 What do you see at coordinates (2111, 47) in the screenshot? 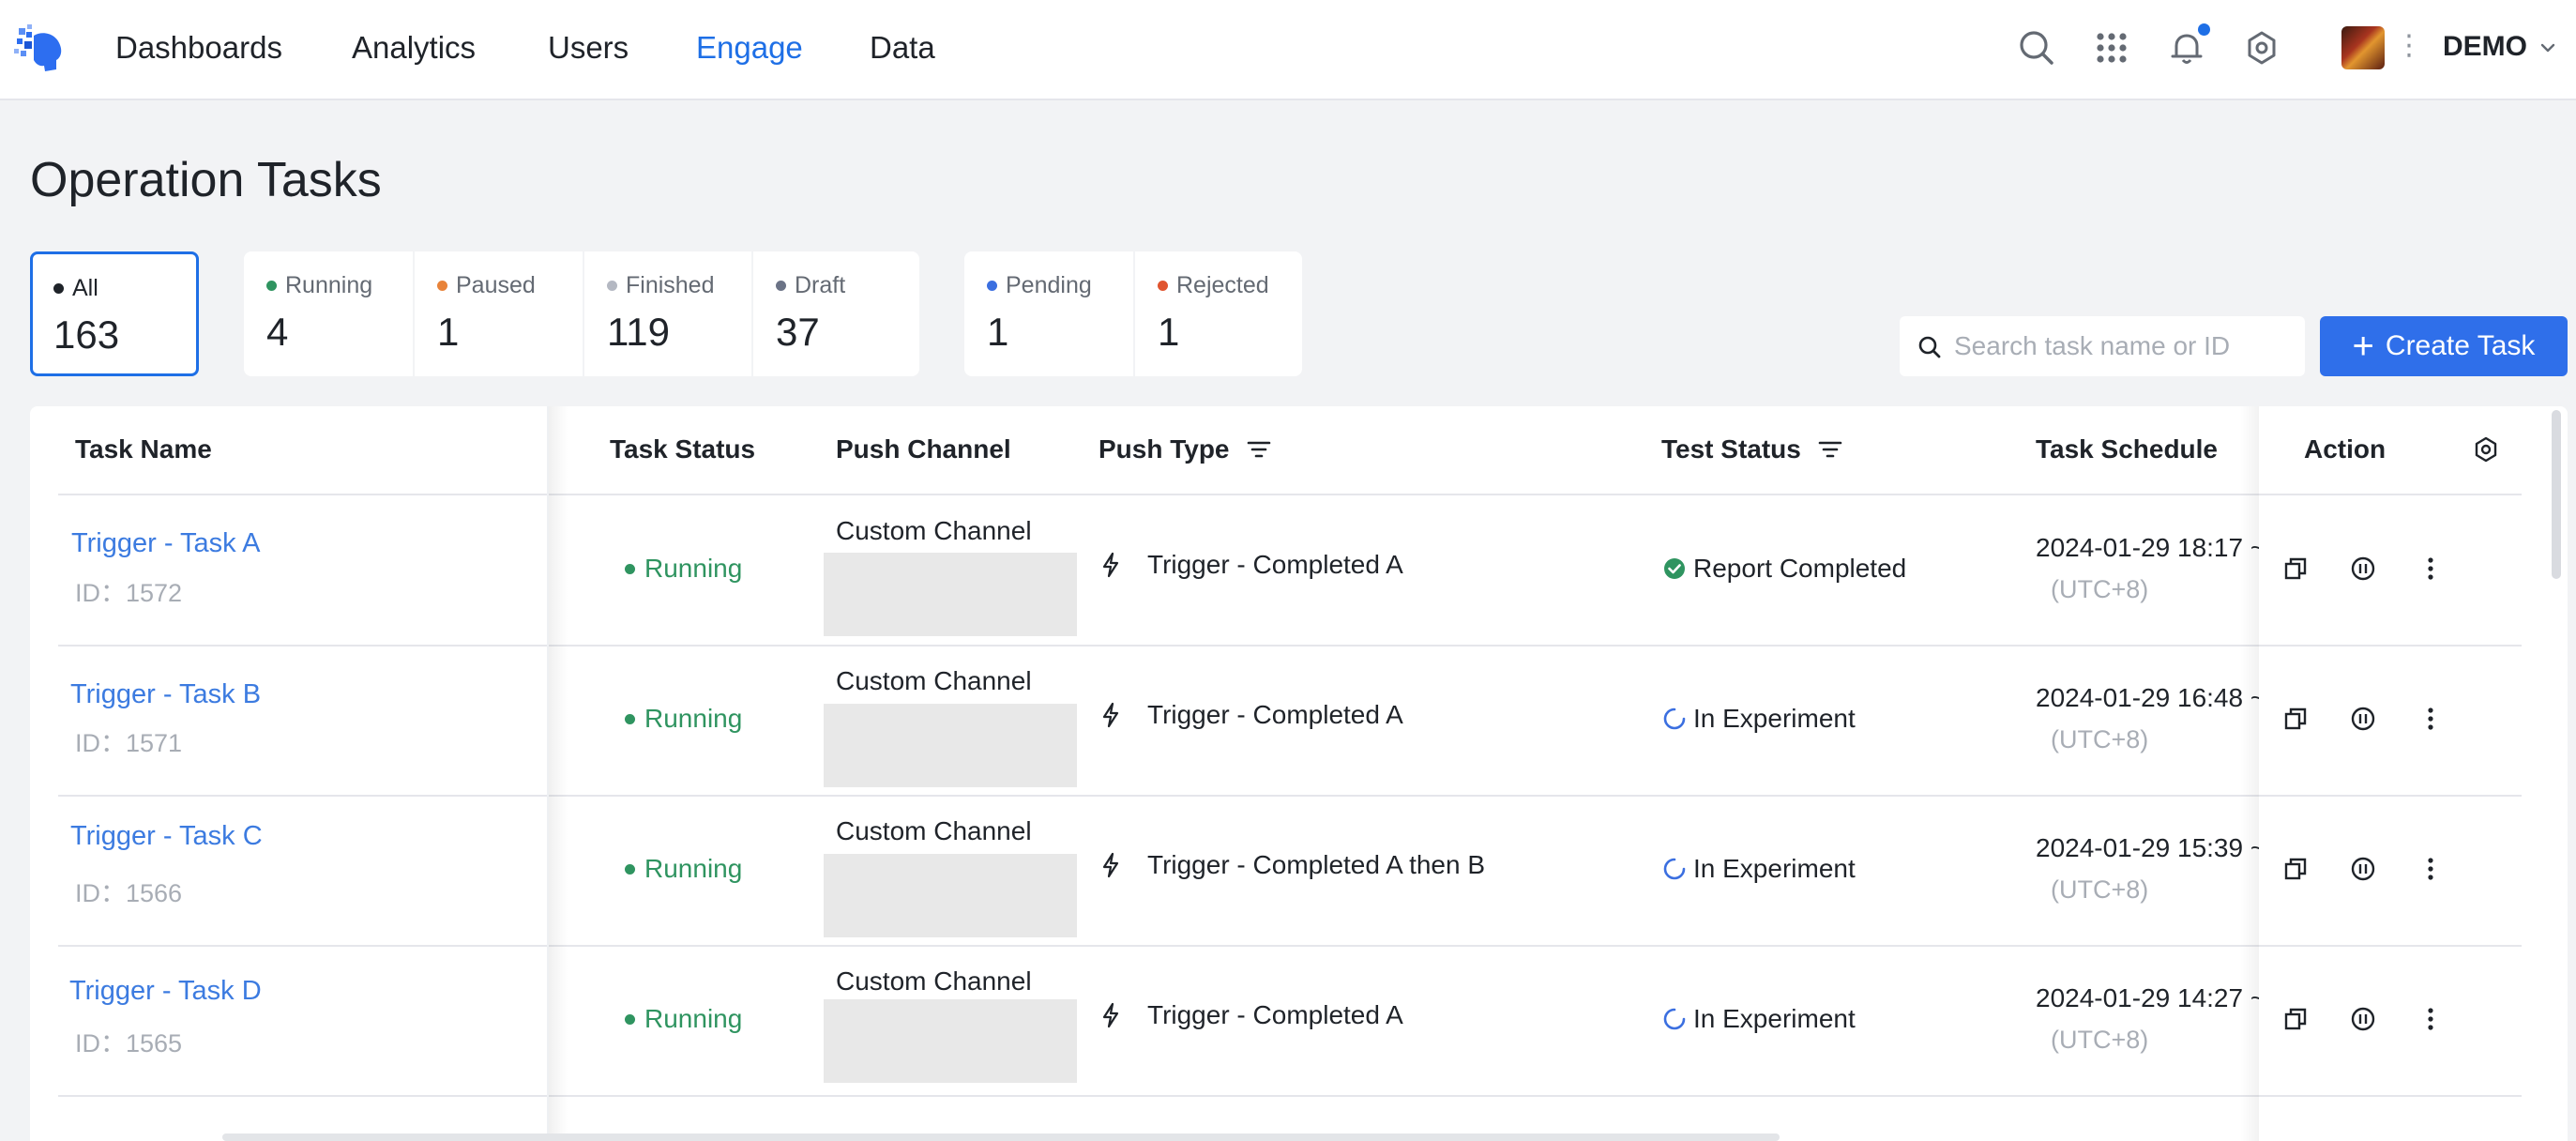
I see `apps-grid-icon` at bounding box center [2111, 47].